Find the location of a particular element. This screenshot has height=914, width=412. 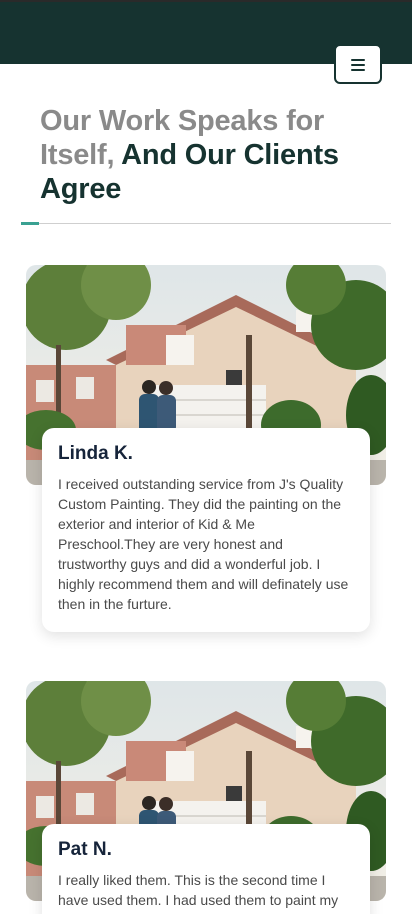

divider-accent is located at coordinates (30, 223).